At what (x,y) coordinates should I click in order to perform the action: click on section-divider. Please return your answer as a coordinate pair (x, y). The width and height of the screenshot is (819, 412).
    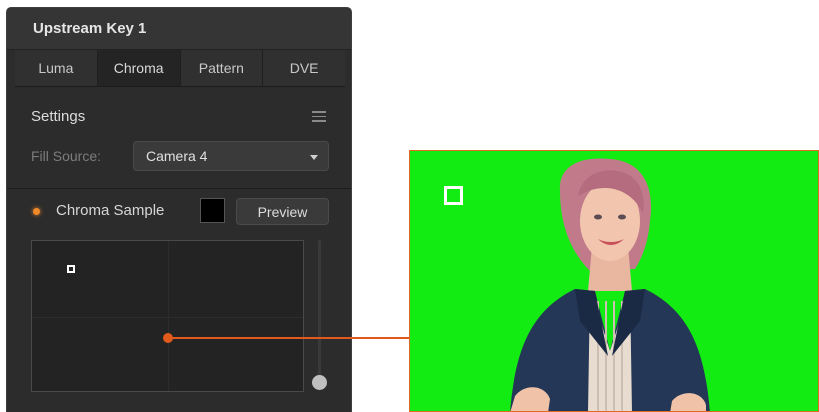
    Looking at the image, I should click on (179, 188).